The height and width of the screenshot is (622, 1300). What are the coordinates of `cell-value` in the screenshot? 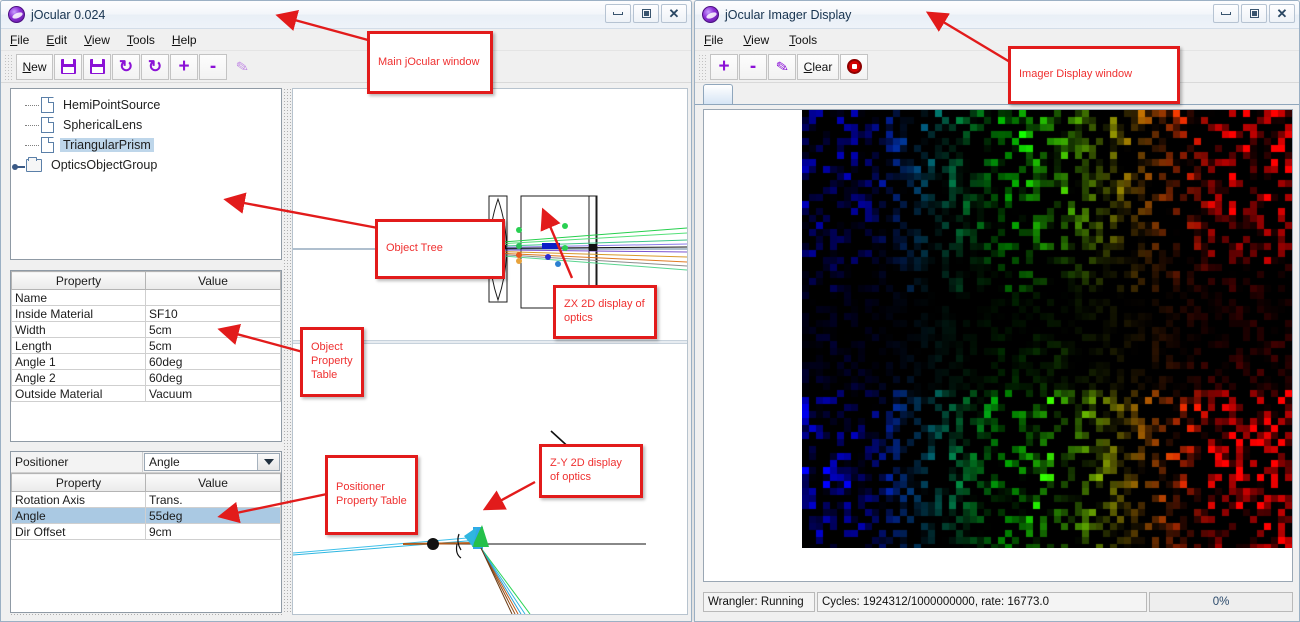 It's located at (213, 297).